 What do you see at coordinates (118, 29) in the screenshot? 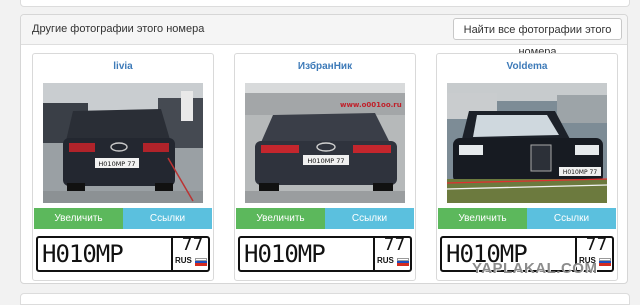
I see `panel-title: Другие фотографии этого номера` at bounding box center [118, 29].